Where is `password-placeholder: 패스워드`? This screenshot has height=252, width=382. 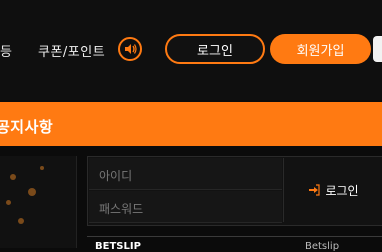 password-placeholder: 패스워드 is located at coordinates (121, 209).